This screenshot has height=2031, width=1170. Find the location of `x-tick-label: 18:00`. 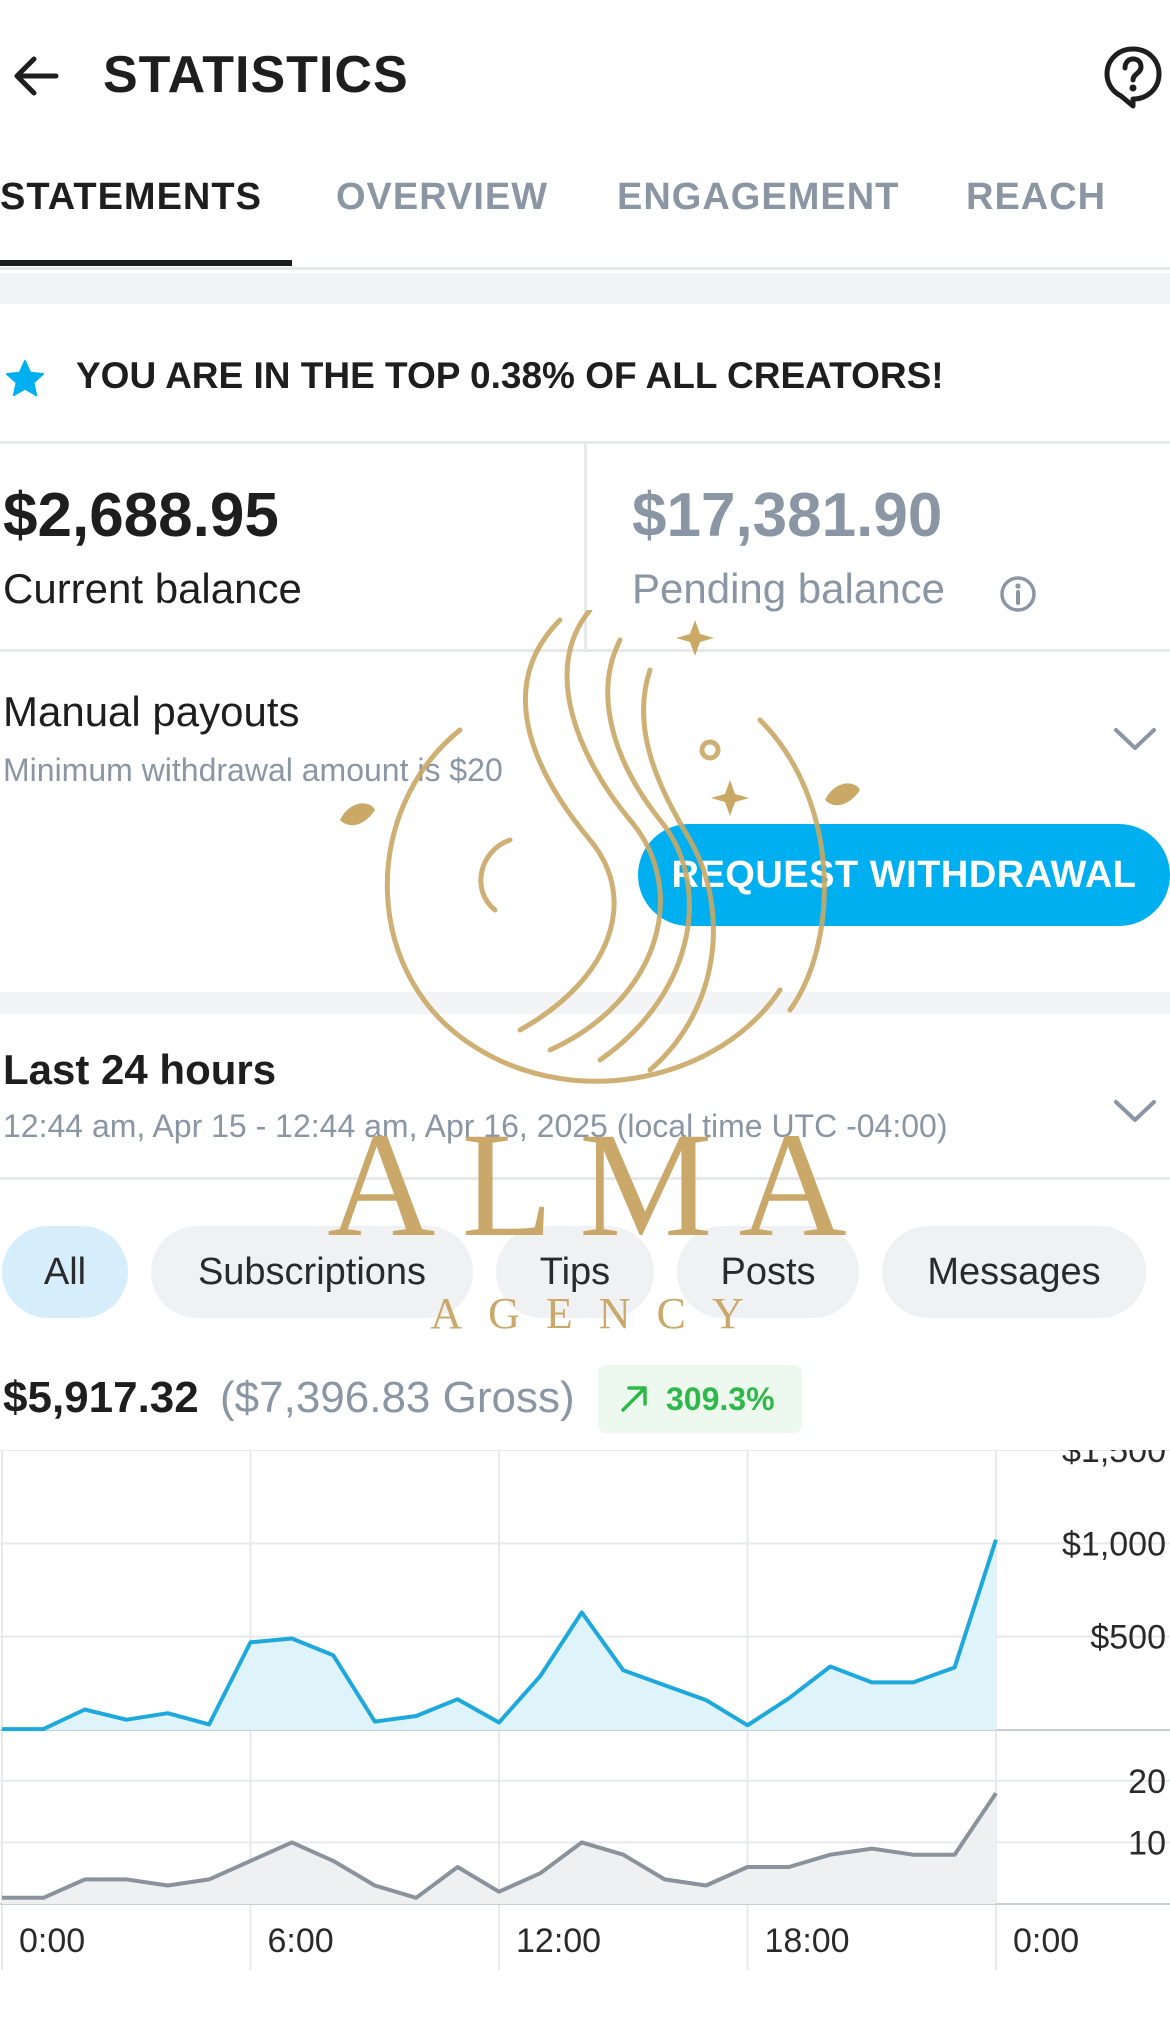

x-tick-label: 18:00 is located at coordinates (807, 1941).